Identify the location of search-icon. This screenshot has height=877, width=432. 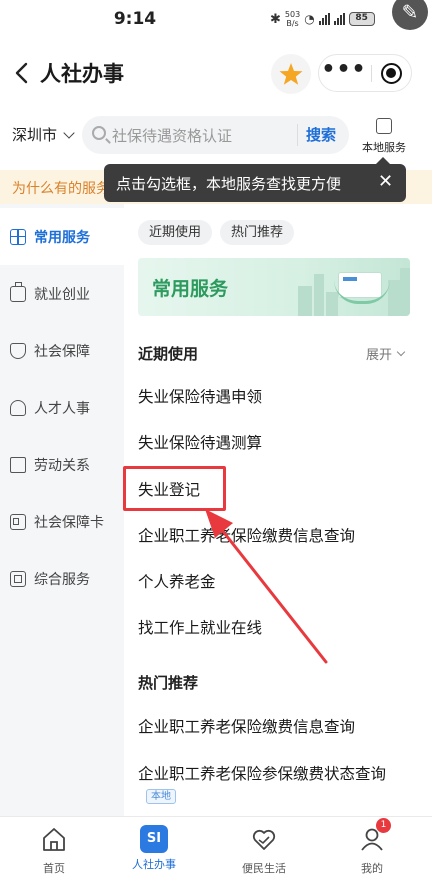
(99, 133).